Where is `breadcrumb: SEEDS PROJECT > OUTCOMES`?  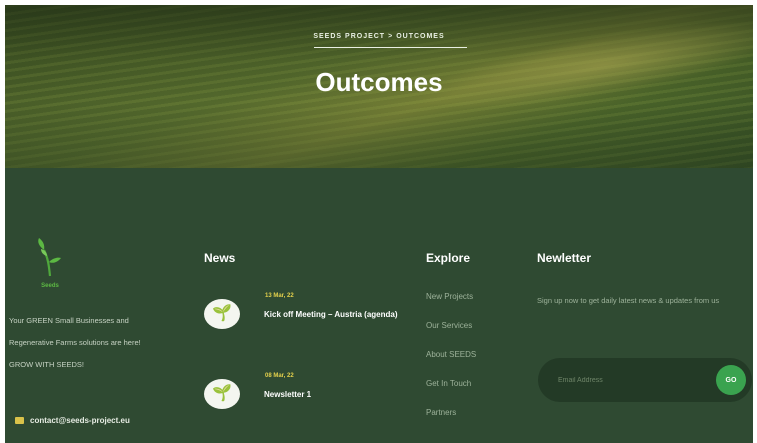
breadcrumb: SEEDS PROJECT > OUTCOMES is located at coordinates (379, 36).